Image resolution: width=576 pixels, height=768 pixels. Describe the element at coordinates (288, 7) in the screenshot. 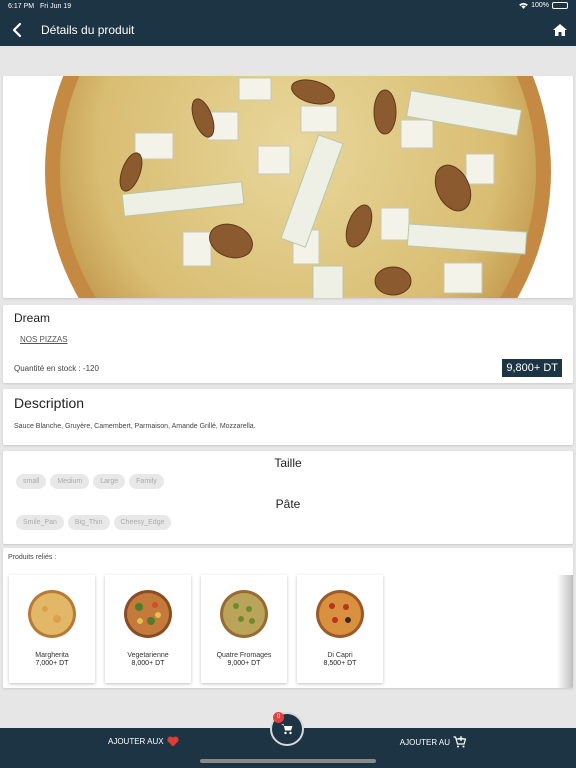

I see `status-bar: 6:17 PM Fri Jun 19 100%` at that location.